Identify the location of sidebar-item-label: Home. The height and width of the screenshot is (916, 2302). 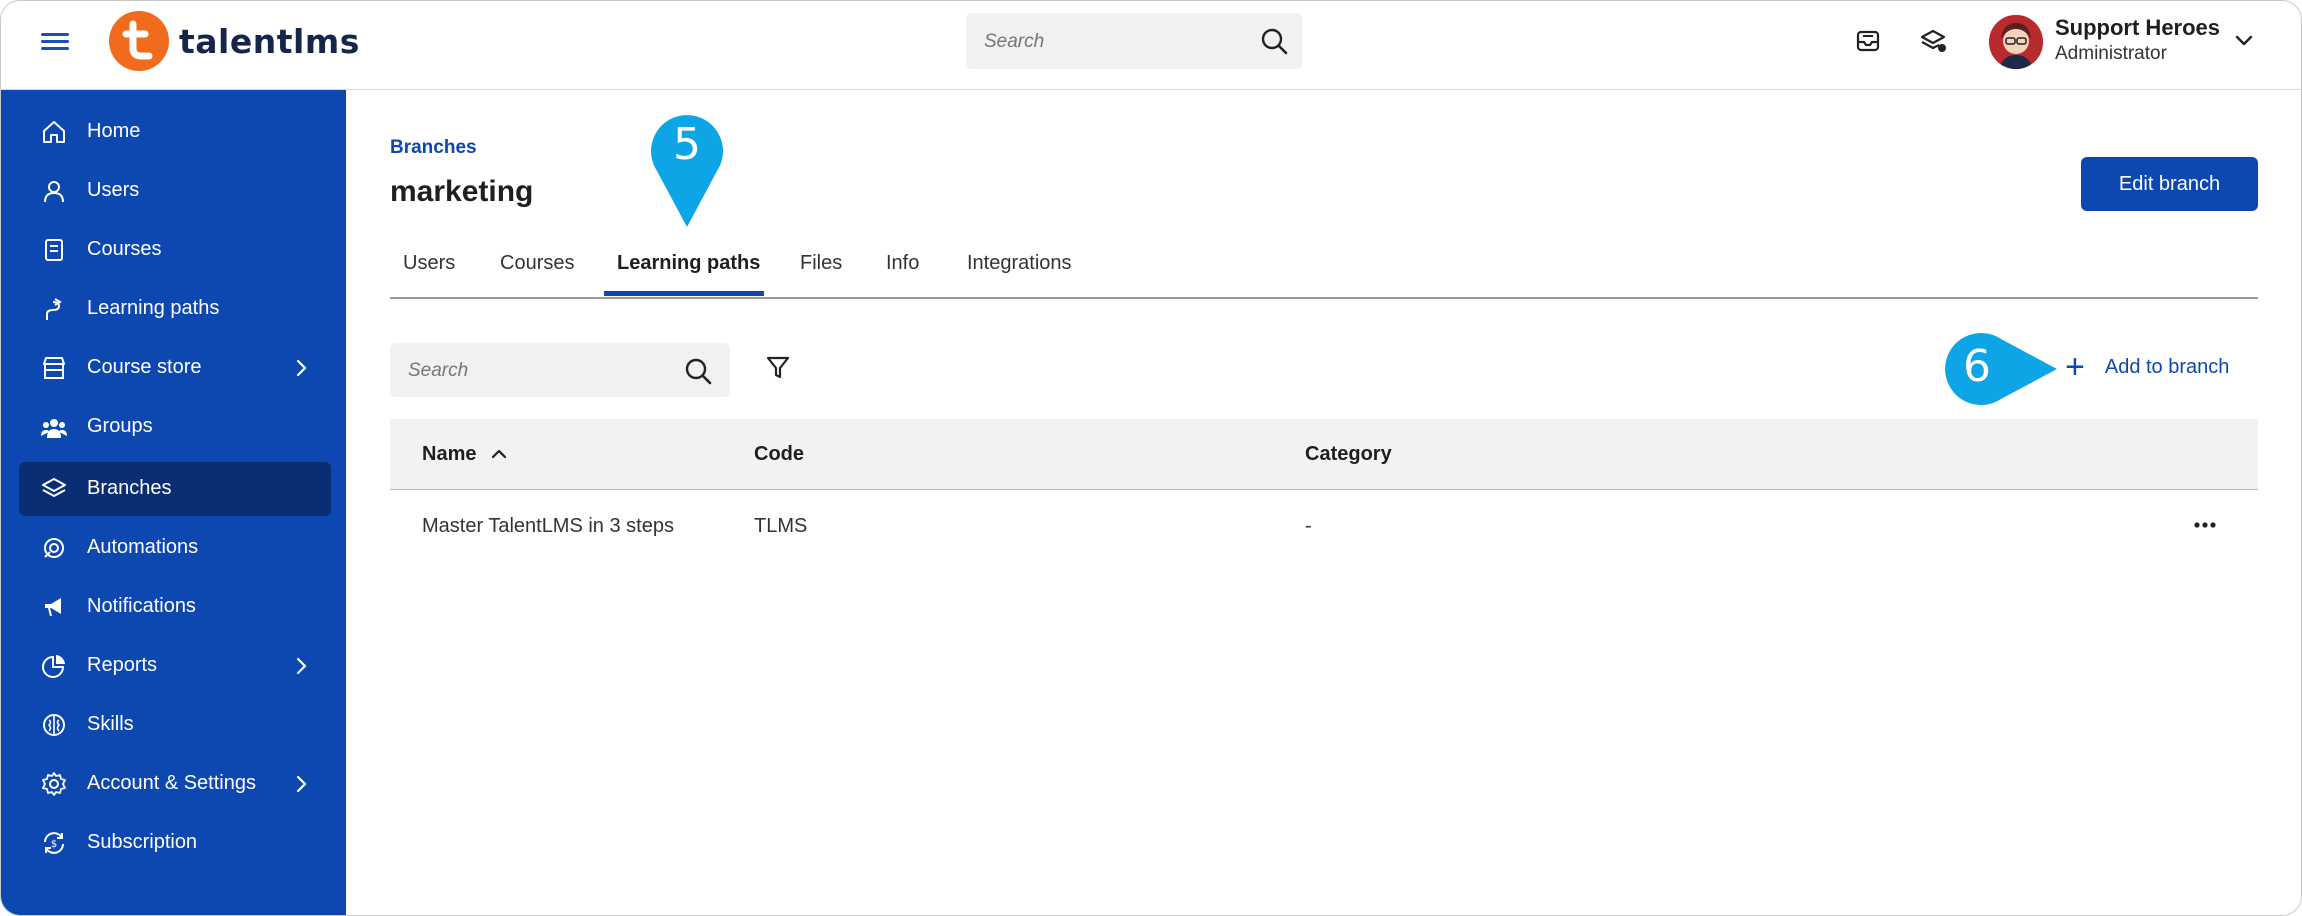
(114, 131).